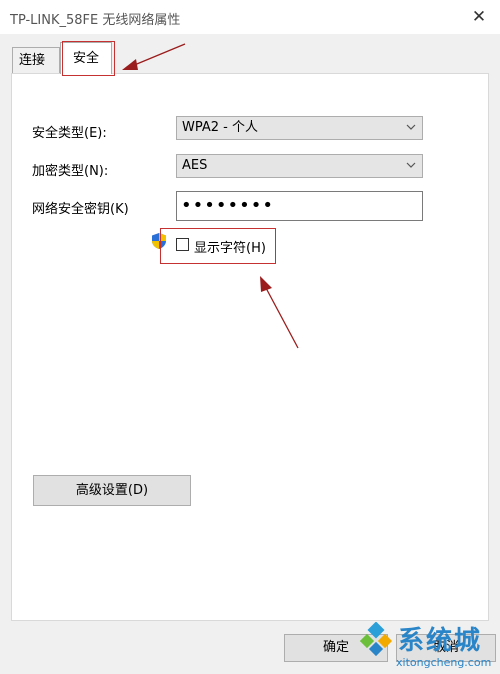 This screenshot has height=674, width=500. What do you see at coordinates (299, 206) in the screenshot?
I see `network-key-input: ••••••••` at bounding box center [299, 206].